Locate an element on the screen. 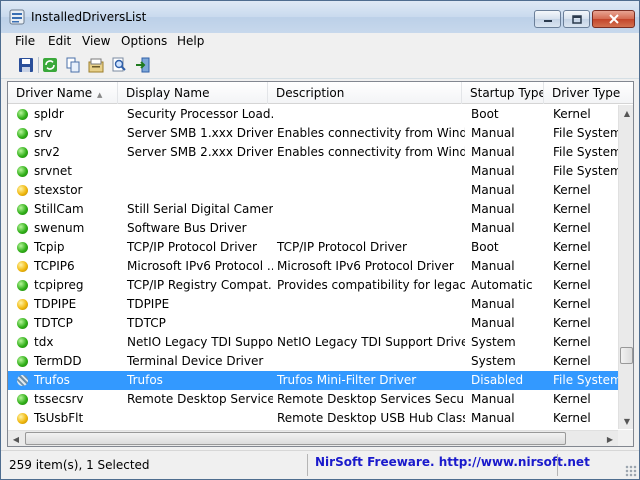 The image size is (640, 480). menu-file: File is located at coordinates (25, 41).